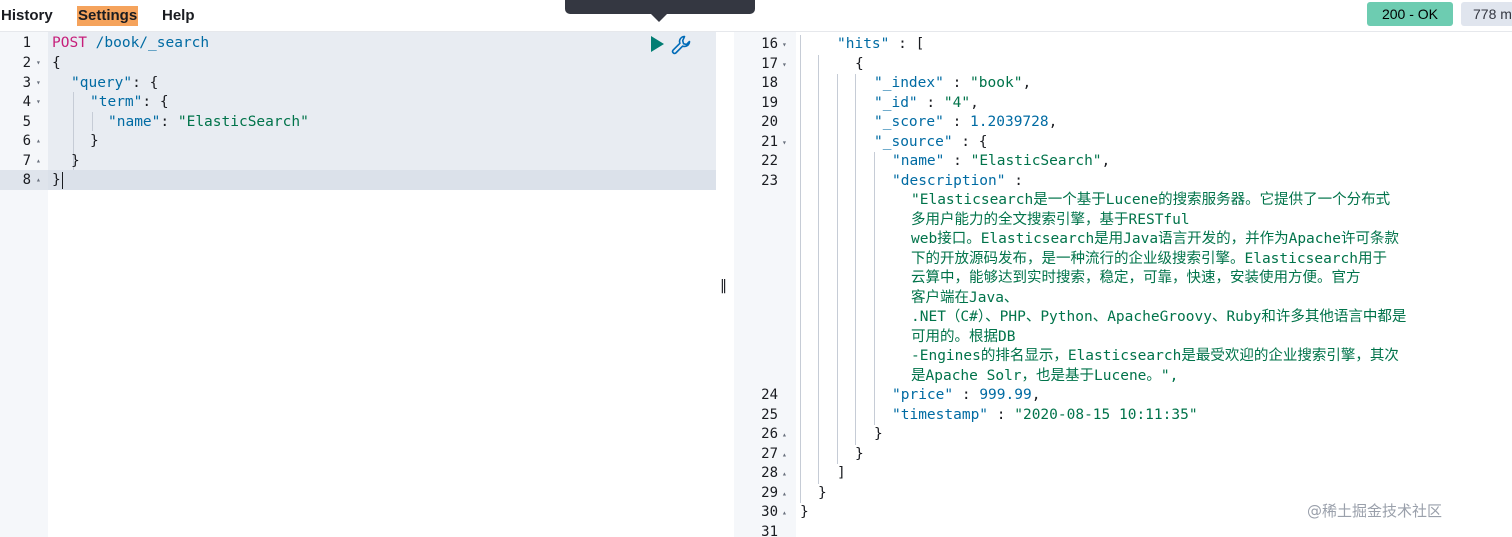  I want to click on json-number: 999.99, so click(1005, 395).